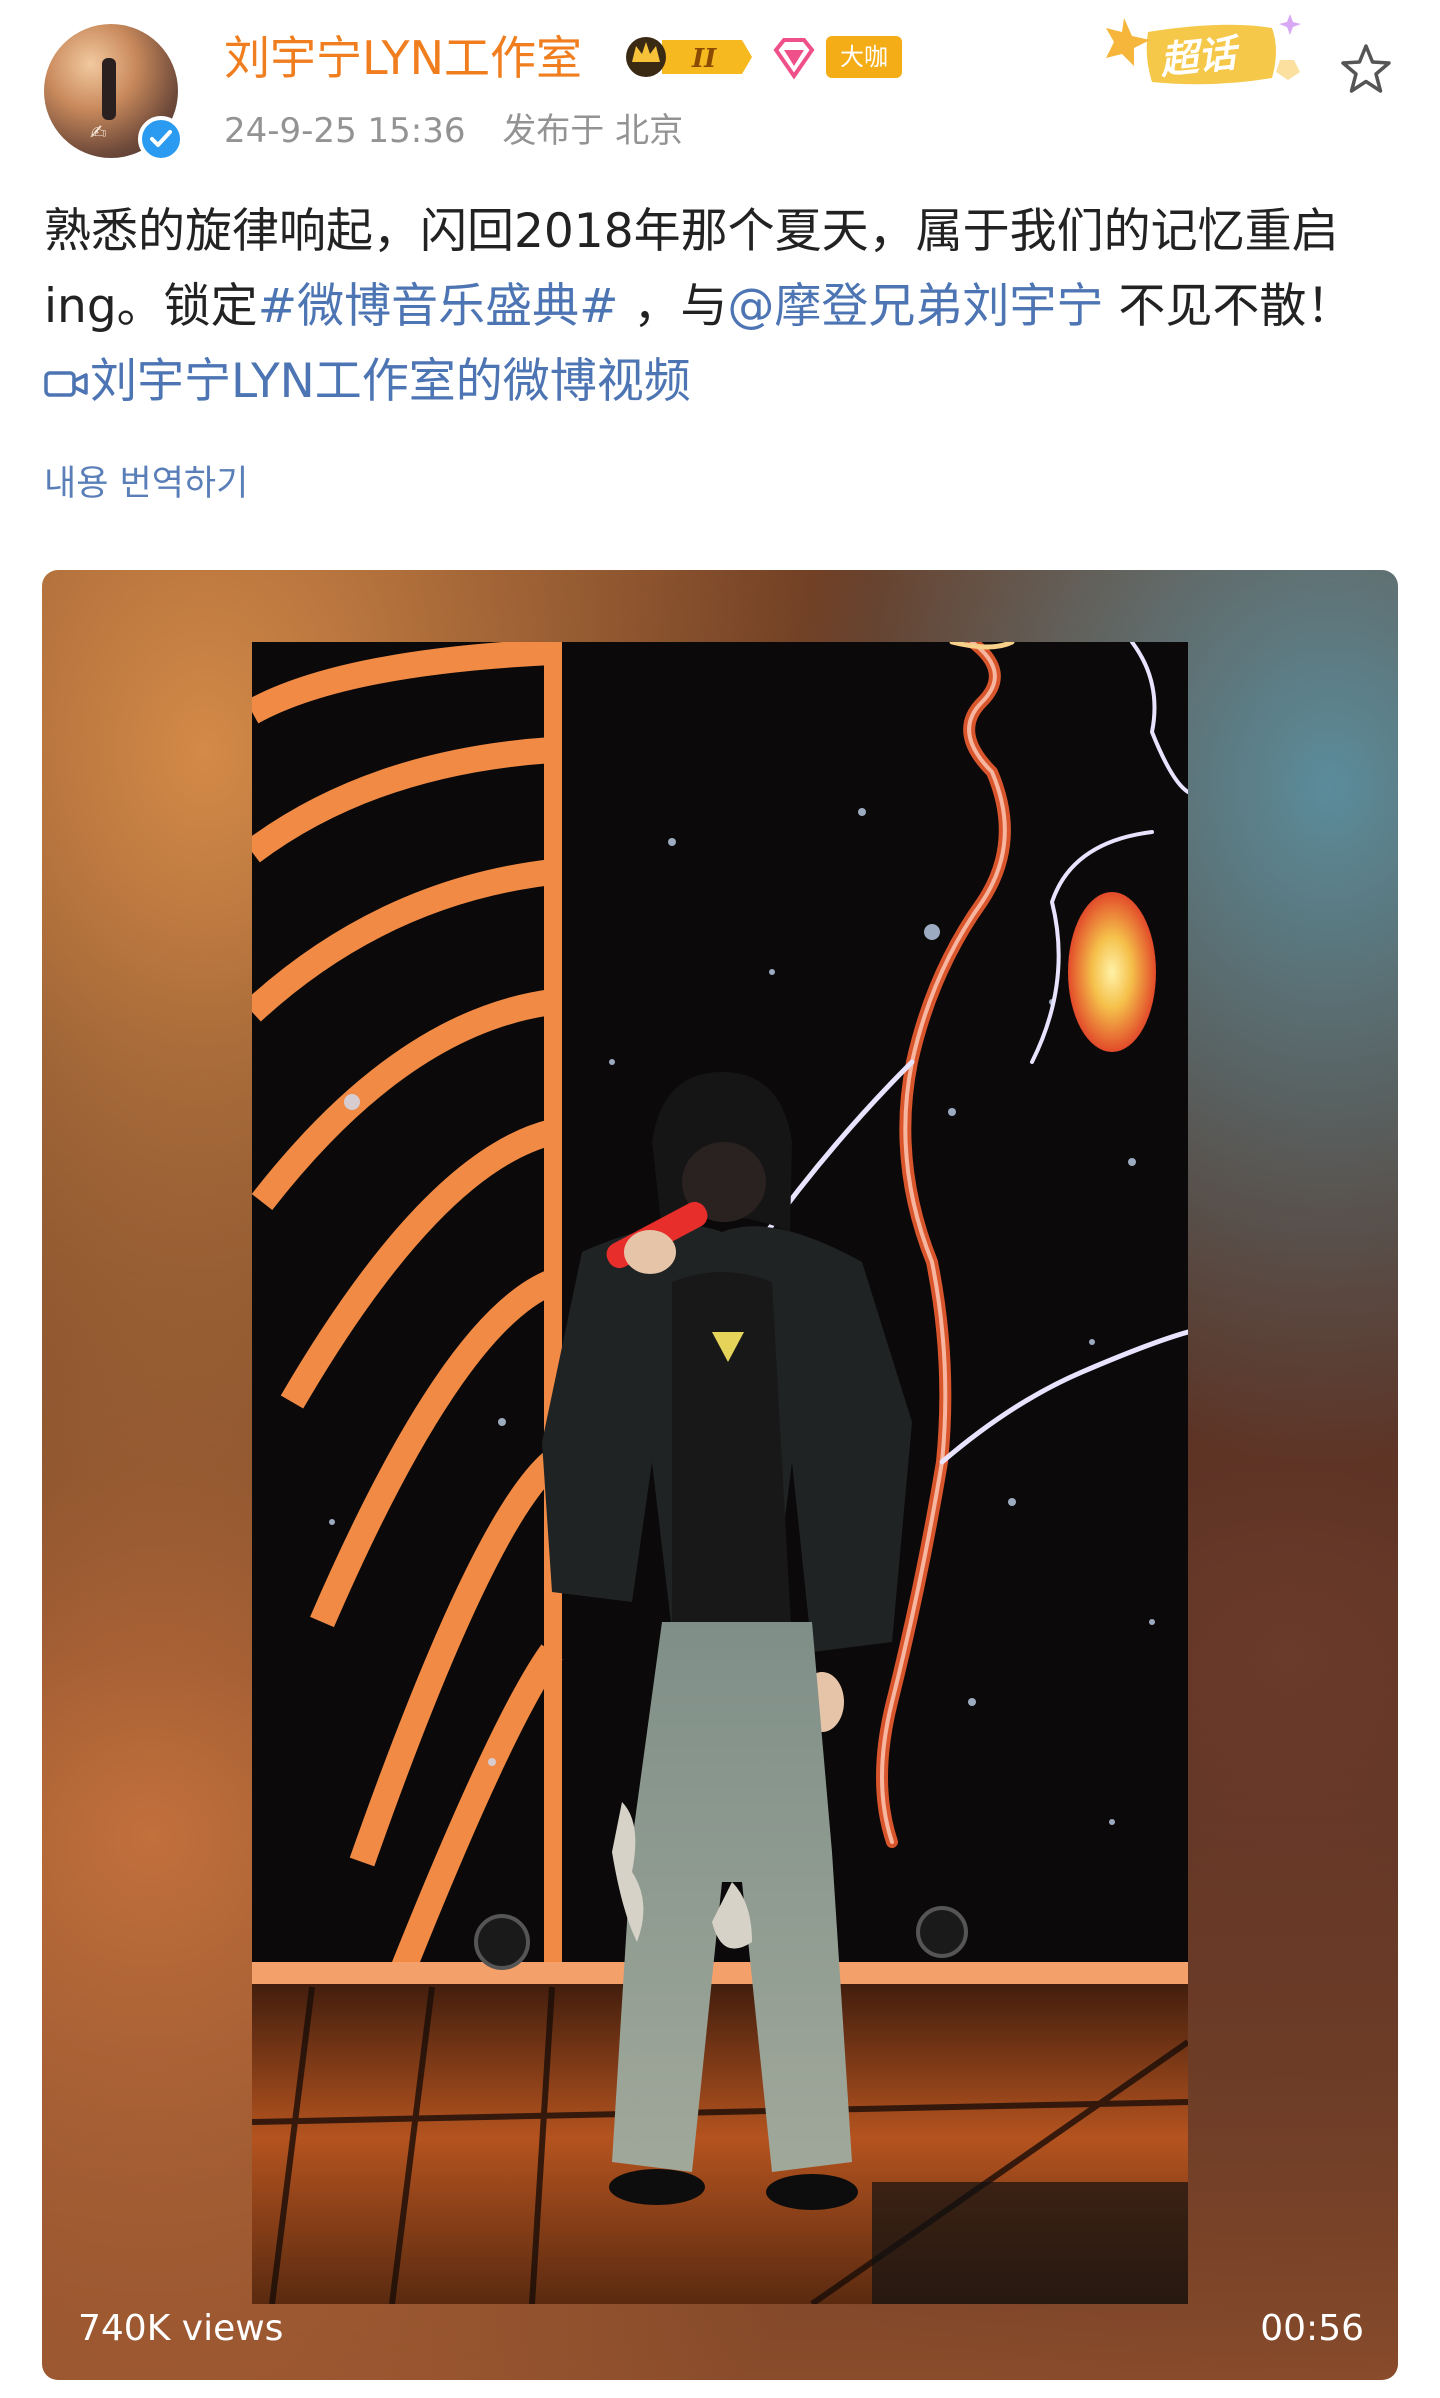 Image resolution: width=1440 pixels, height=2398 pixels. Describe the element at coordinates (98, 132) in the screenshot. I see `avatar-signature: ✍` at that location.